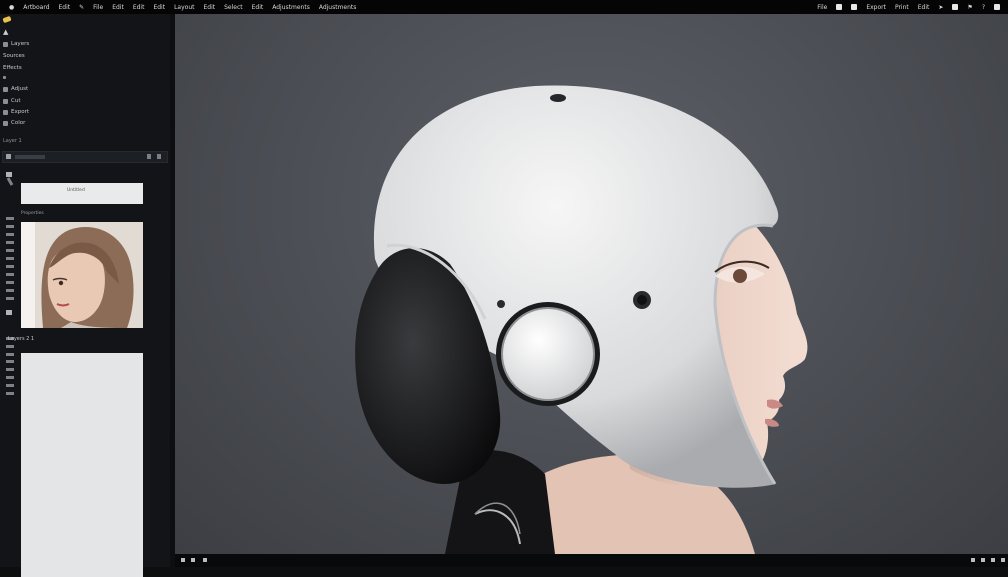 The image size is (1008, 577). I want to click on sidebar-item-cut: Cut, so click(11, 101).